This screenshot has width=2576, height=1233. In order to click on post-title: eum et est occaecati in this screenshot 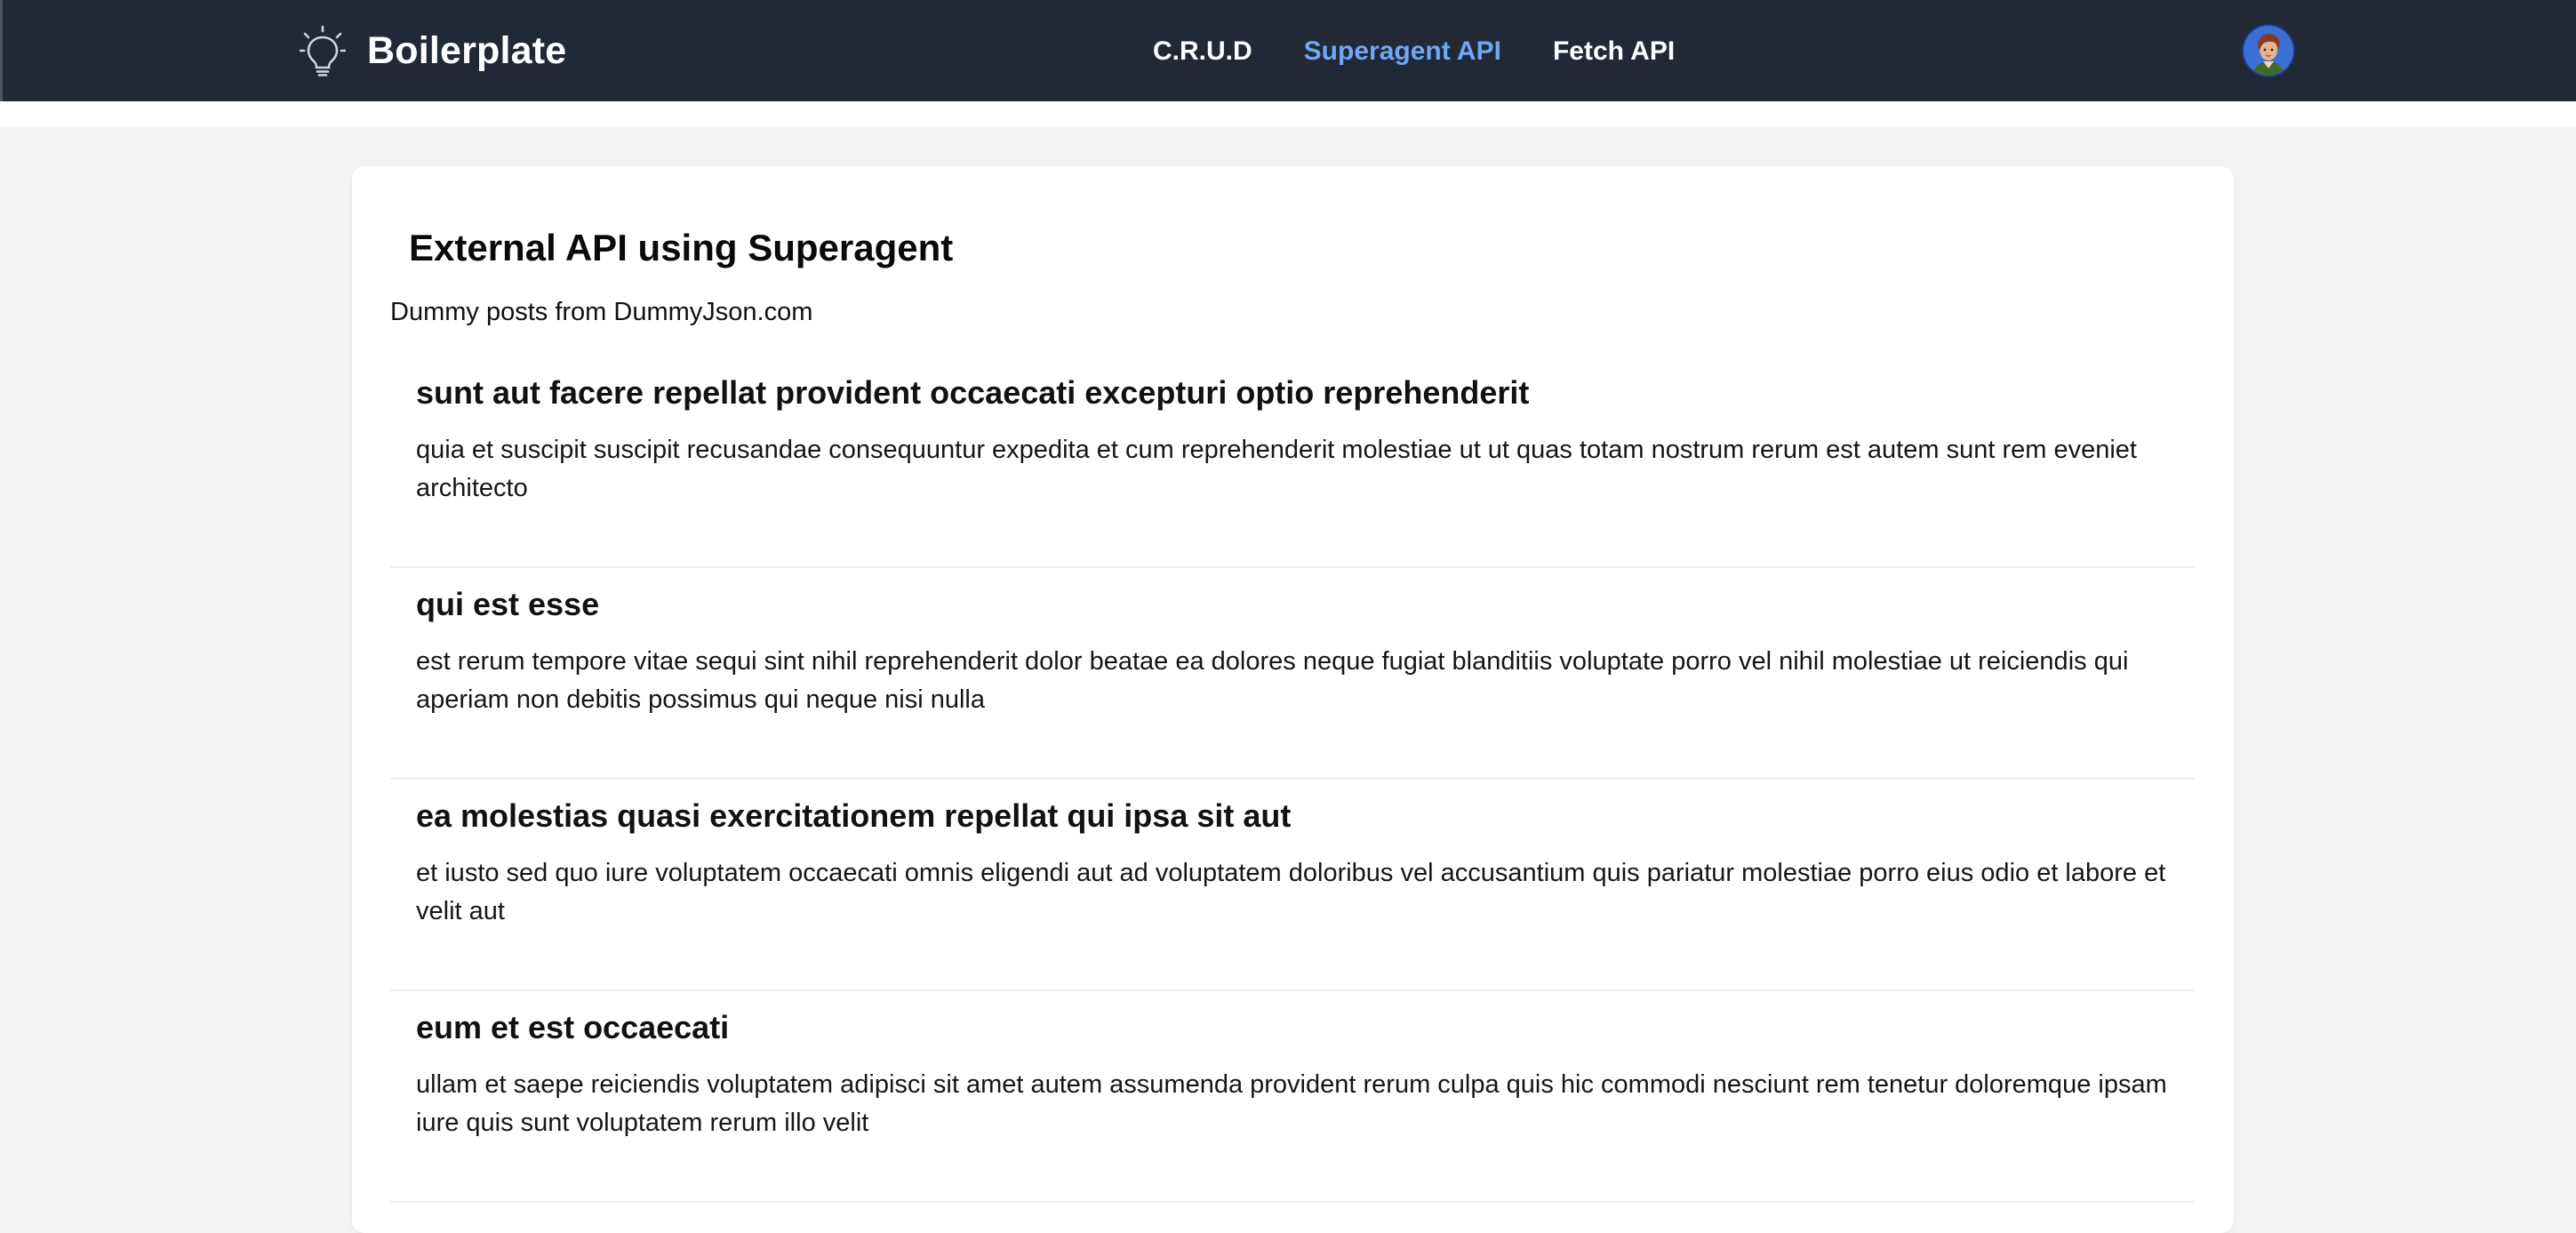, I will do `click(573, 1027)`.